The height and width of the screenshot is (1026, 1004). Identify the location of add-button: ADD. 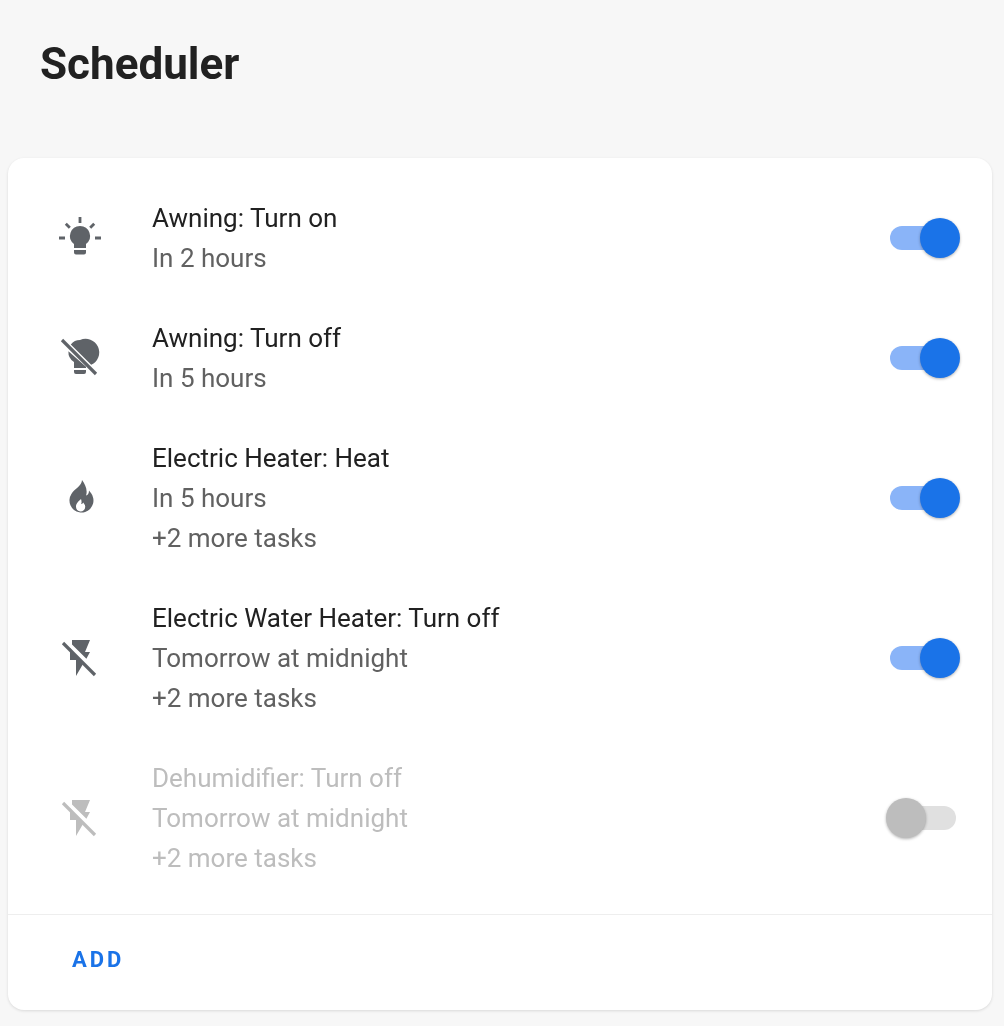
(98, 959).